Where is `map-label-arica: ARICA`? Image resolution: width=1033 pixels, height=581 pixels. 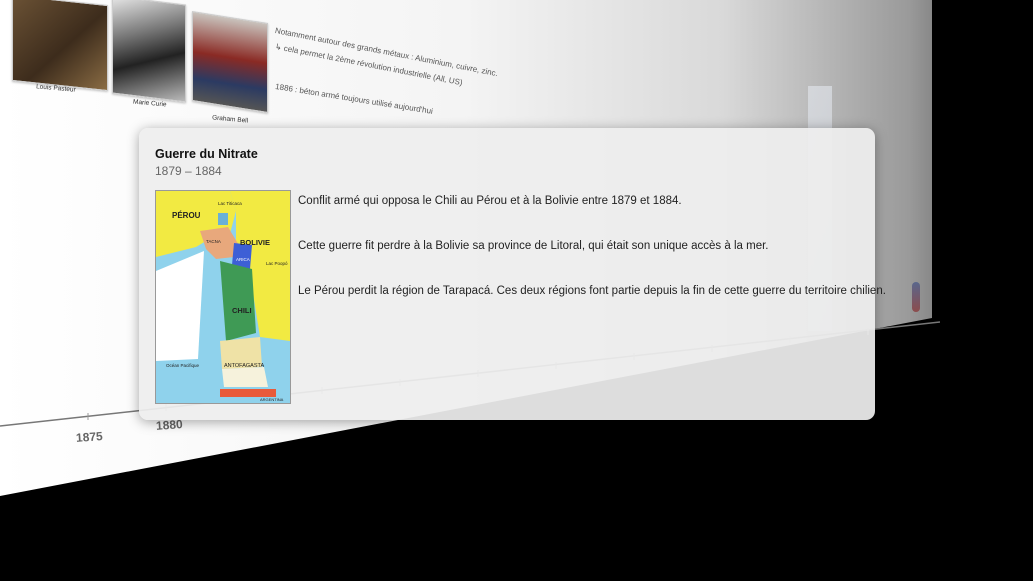 map-label-arica: ARICA is located at coordinates (243, 259).